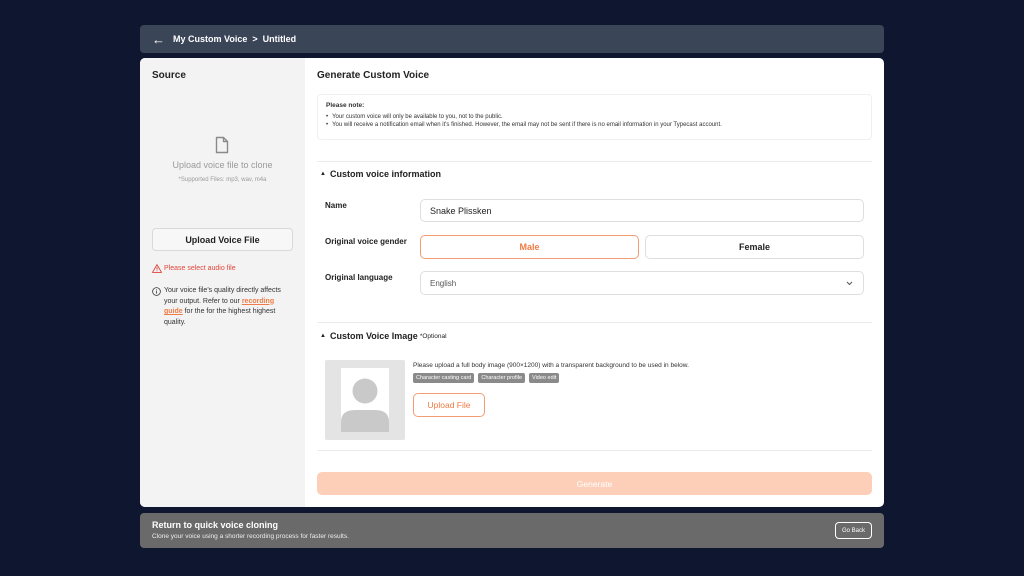 This screenshot has height=576, width=1024. Describe the element at coordinates (373, 75) in the screenshot. I see `page-title: Generate Custom Voice` at that location.